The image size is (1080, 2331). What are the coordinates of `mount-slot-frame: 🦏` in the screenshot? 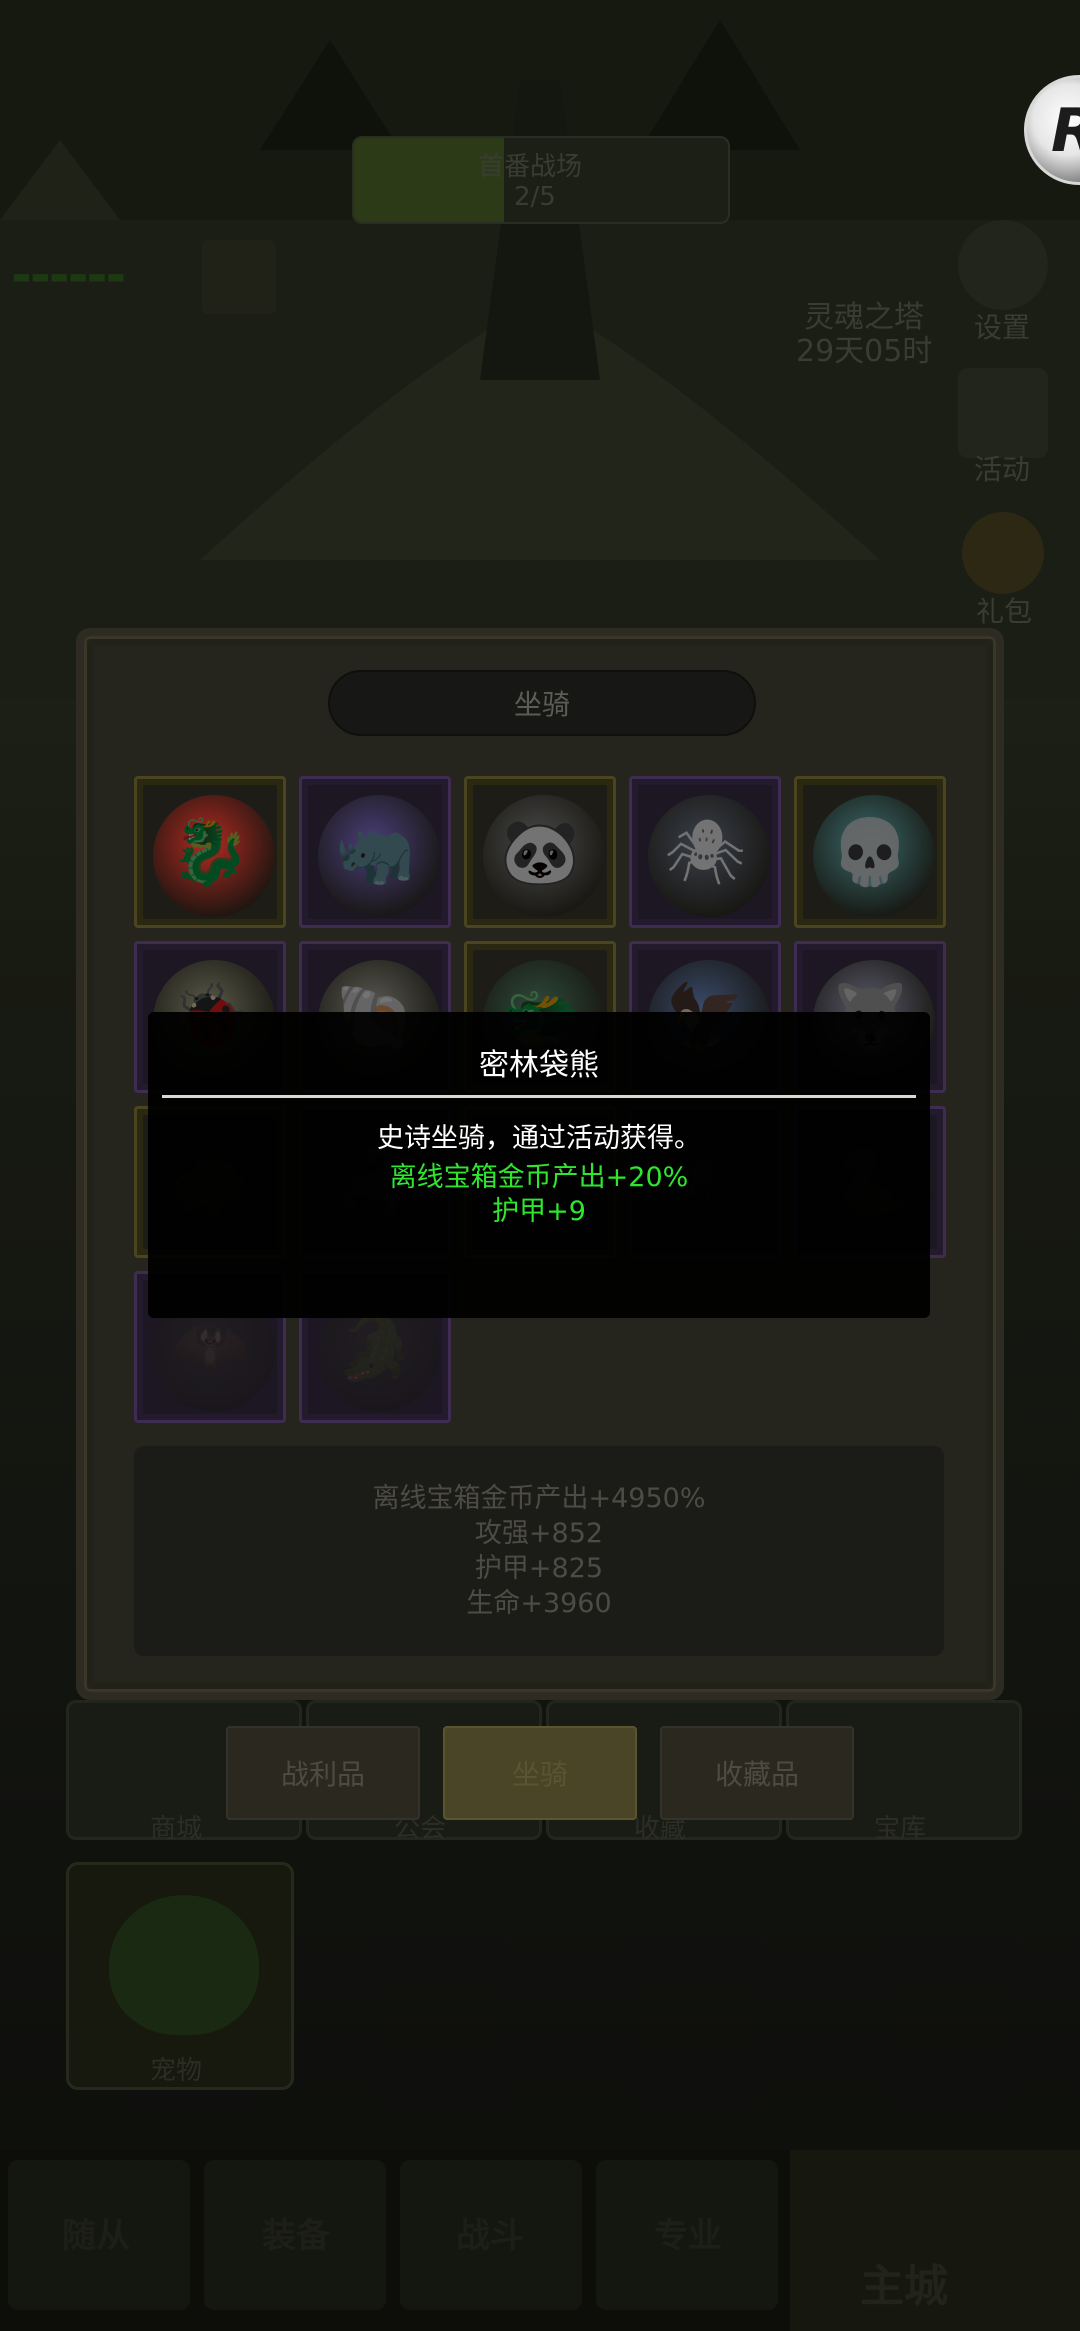 It's located at (375, 852).